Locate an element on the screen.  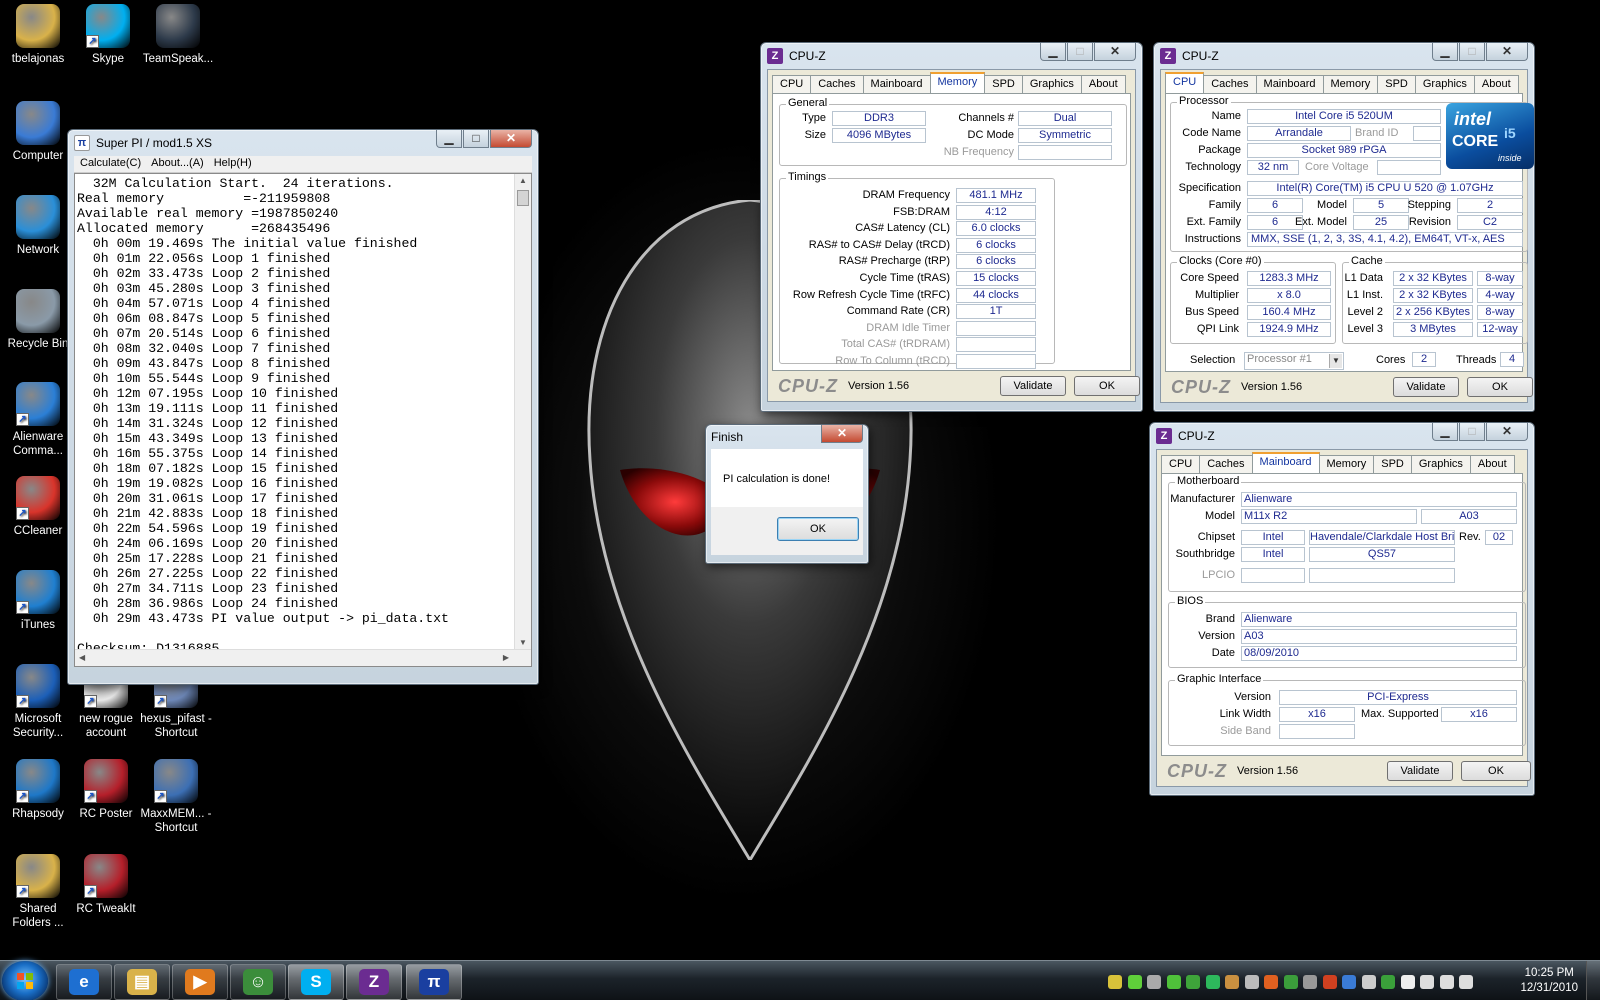
show-desktop-button is located at coordinates (1593, 980).